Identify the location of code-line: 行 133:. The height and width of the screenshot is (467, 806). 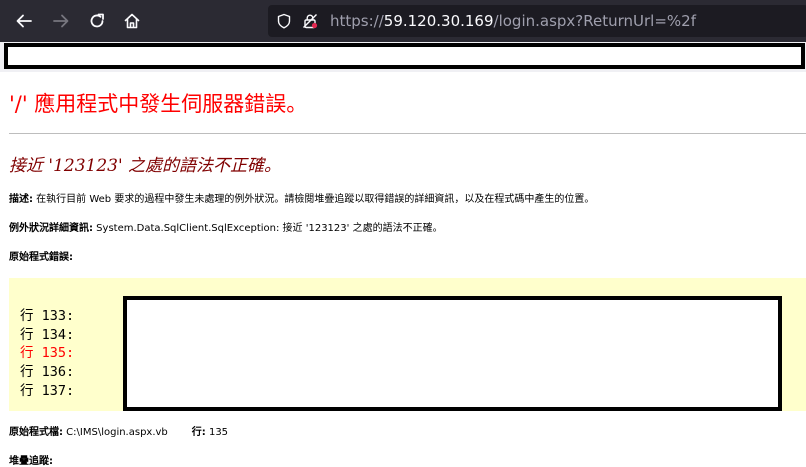
(47, 316).